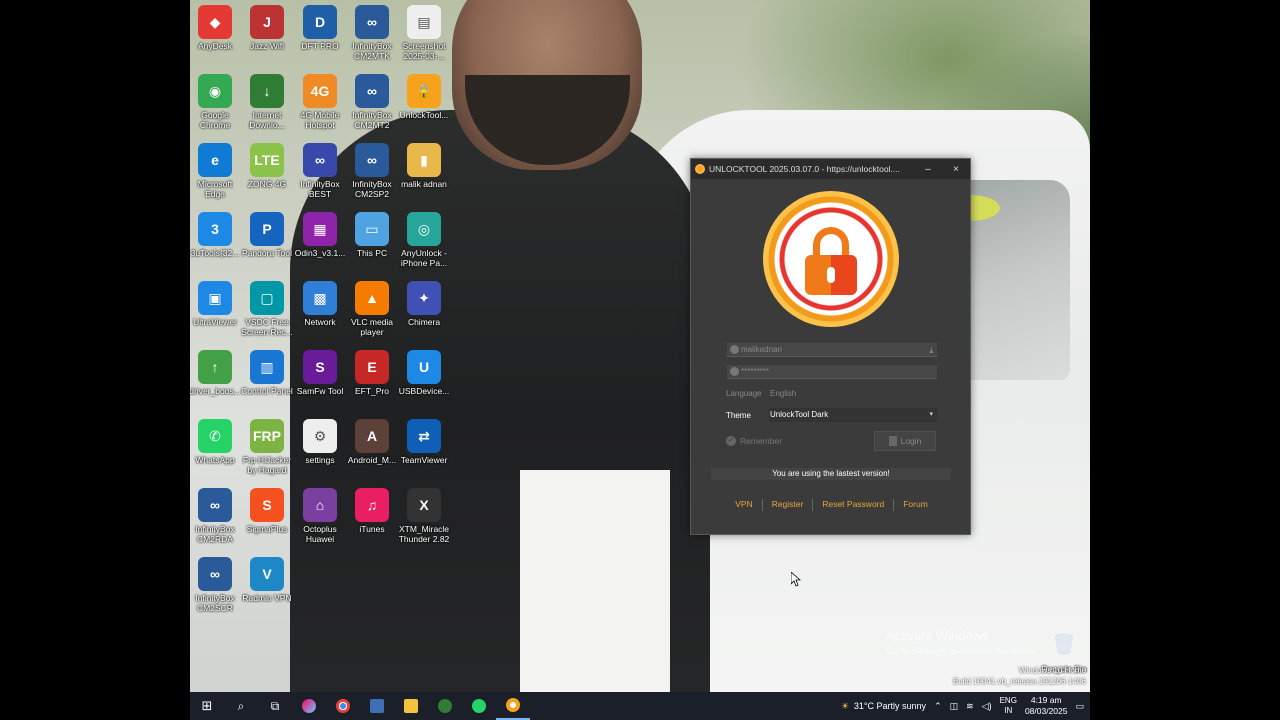 The width and height of the screenshot is (1280, 720). I want to click on desktop-icon-label: Pandora Tool, so click(267, 253).